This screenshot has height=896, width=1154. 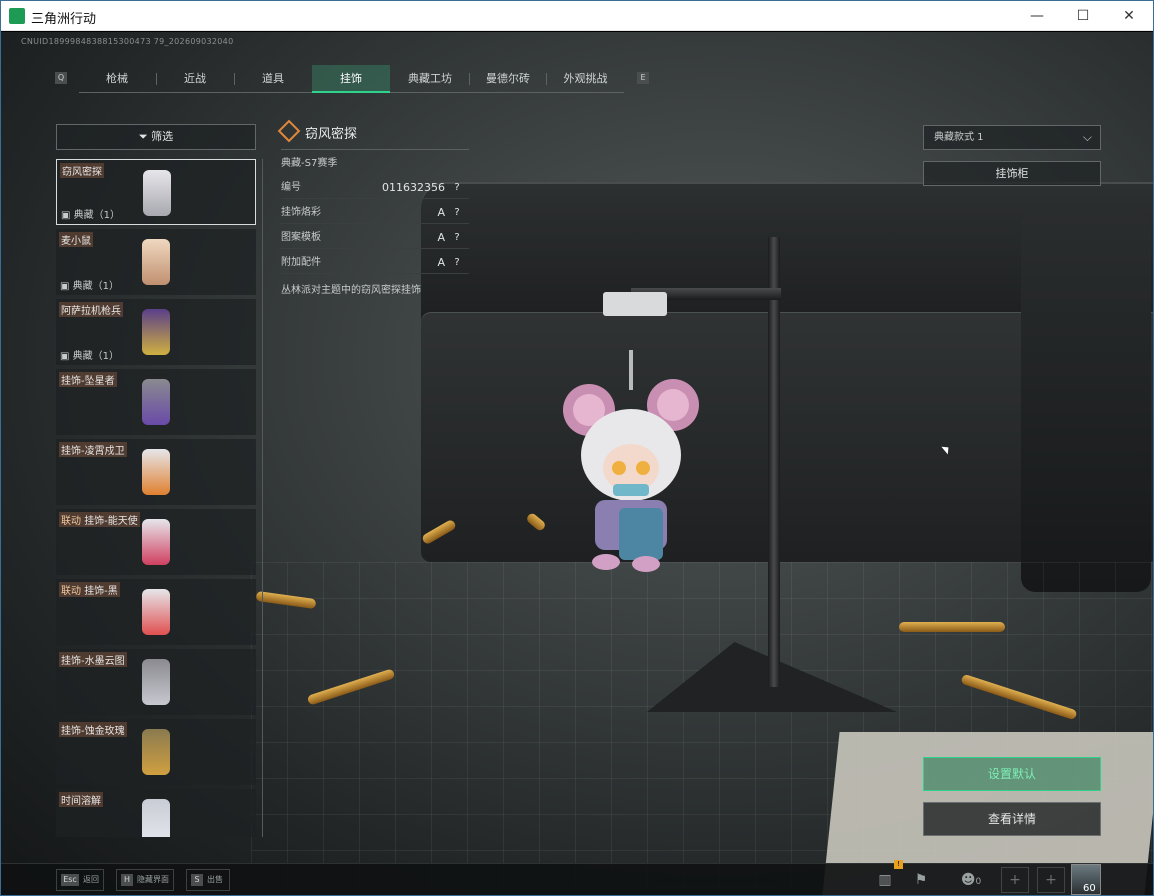 What do you see at coordinates (17, 16) in the screenshot?
I see `app-logo-icon` at bounding box center [17, 16].